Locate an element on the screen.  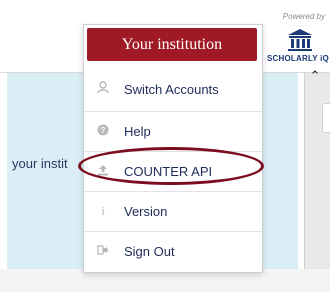
brand-name: SCHOLARLY iQ is located at coordinates (298, 58).